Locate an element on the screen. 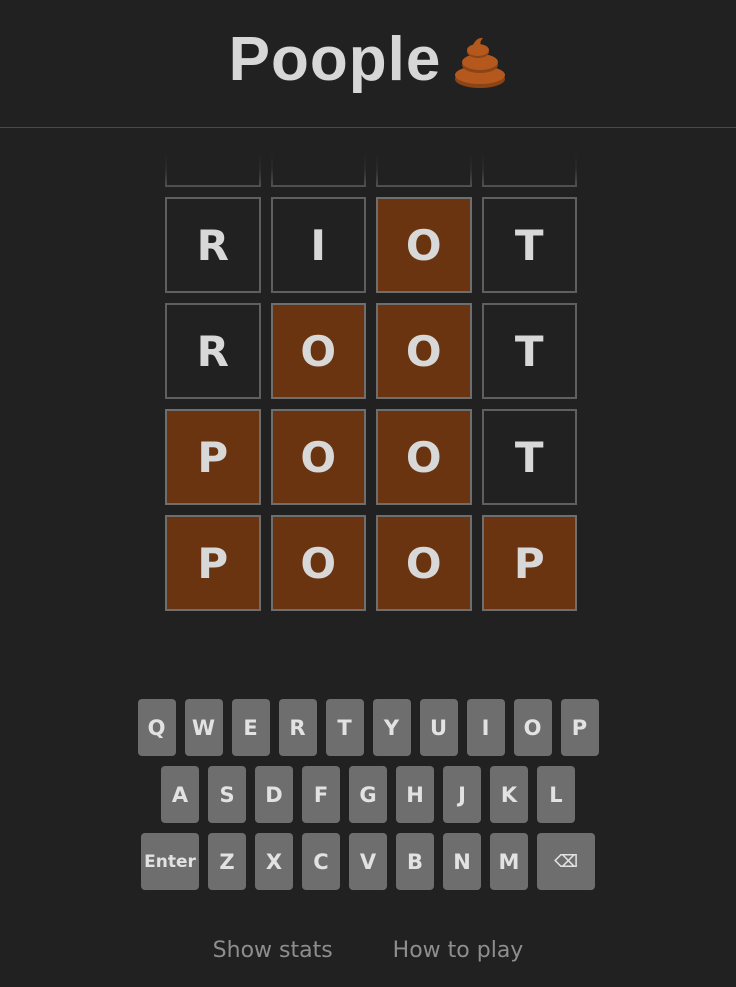  board-row: POOT is located at coordinates (371, 457).